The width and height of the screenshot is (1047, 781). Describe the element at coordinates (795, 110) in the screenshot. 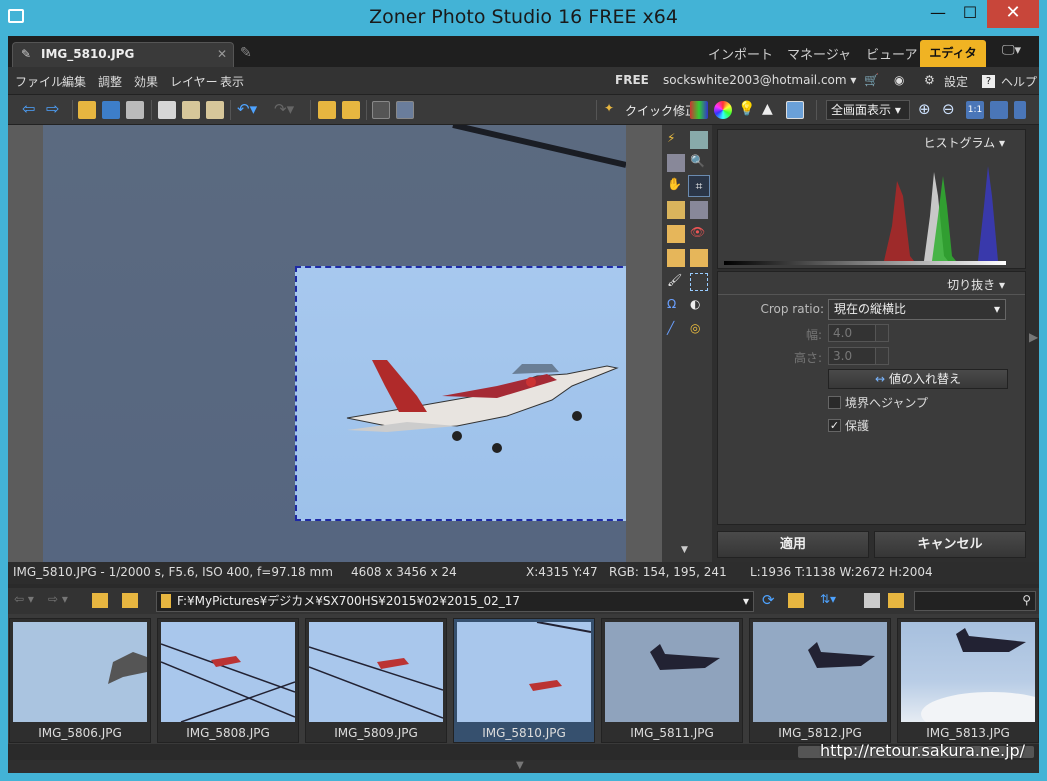

I see `picture-edit-icon` at that location.